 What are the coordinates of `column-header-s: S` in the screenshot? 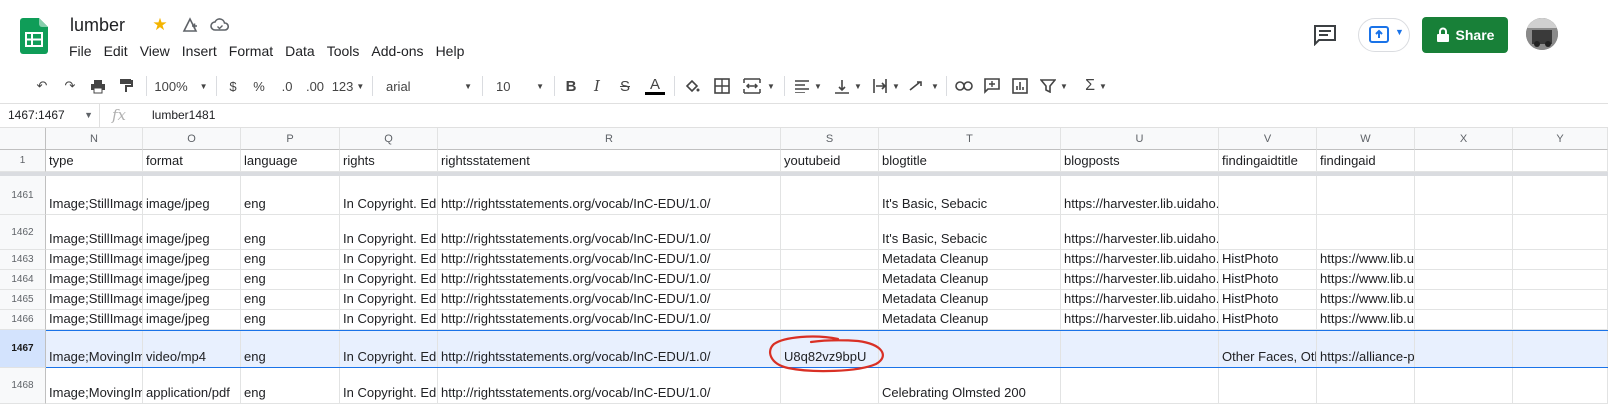 It's located at (830, 139).